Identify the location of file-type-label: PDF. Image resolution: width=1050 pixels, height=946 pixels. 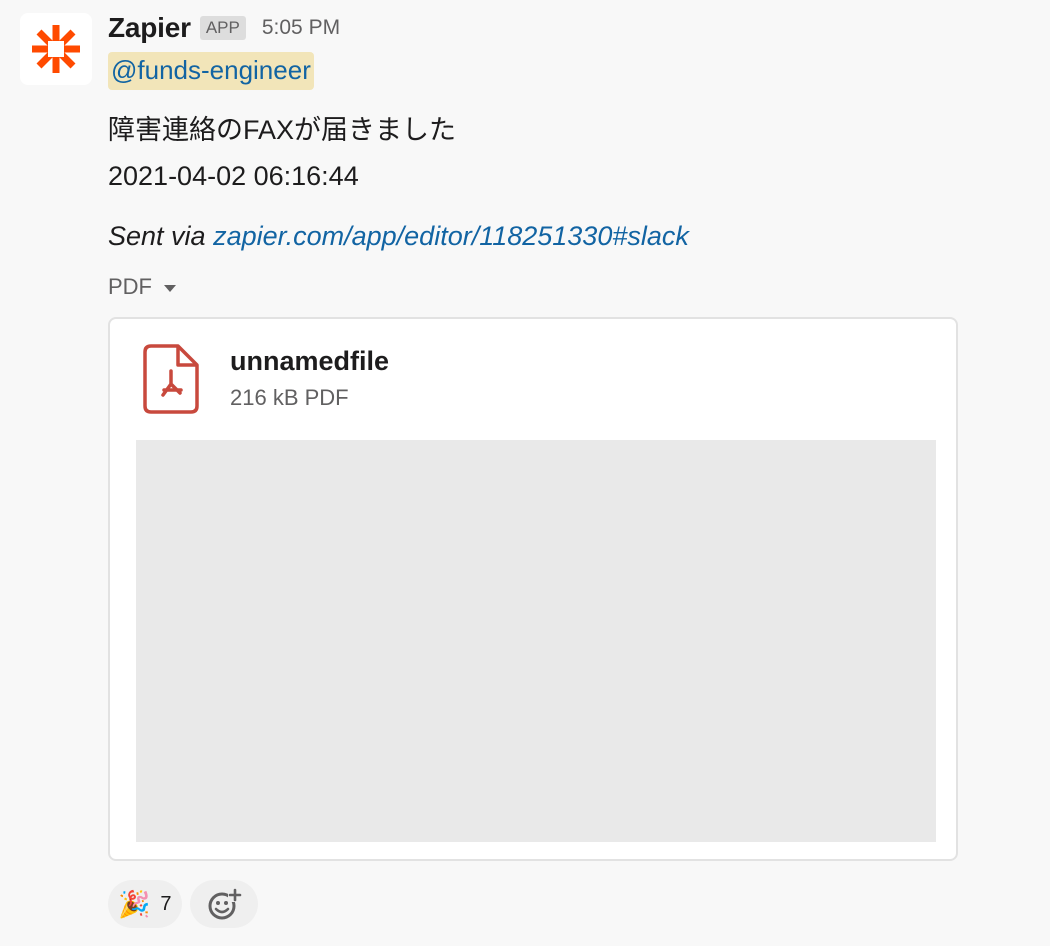
(130, 286).